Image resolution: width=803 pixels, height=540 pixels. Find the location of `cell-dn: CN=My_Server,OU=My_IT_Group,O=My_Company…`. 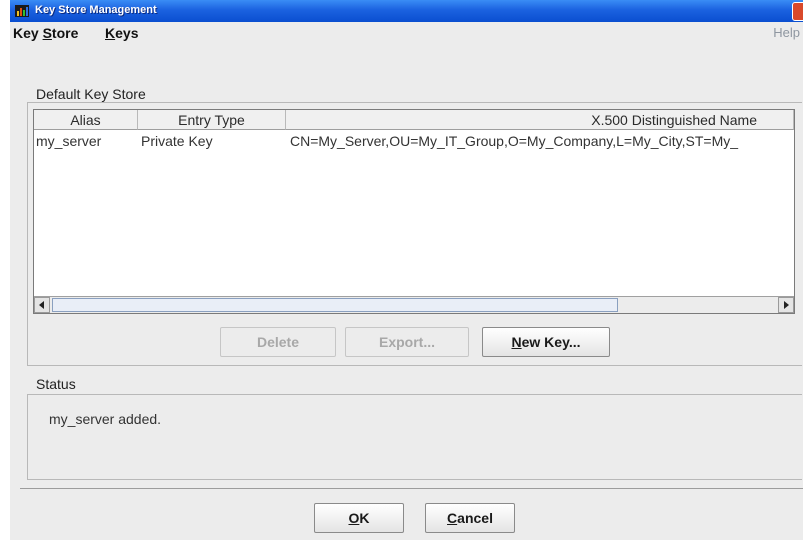

cell-dn: CN=My_Server,OU=My_IT_Group,O=My_Company… is located at coordinates (514, 141).